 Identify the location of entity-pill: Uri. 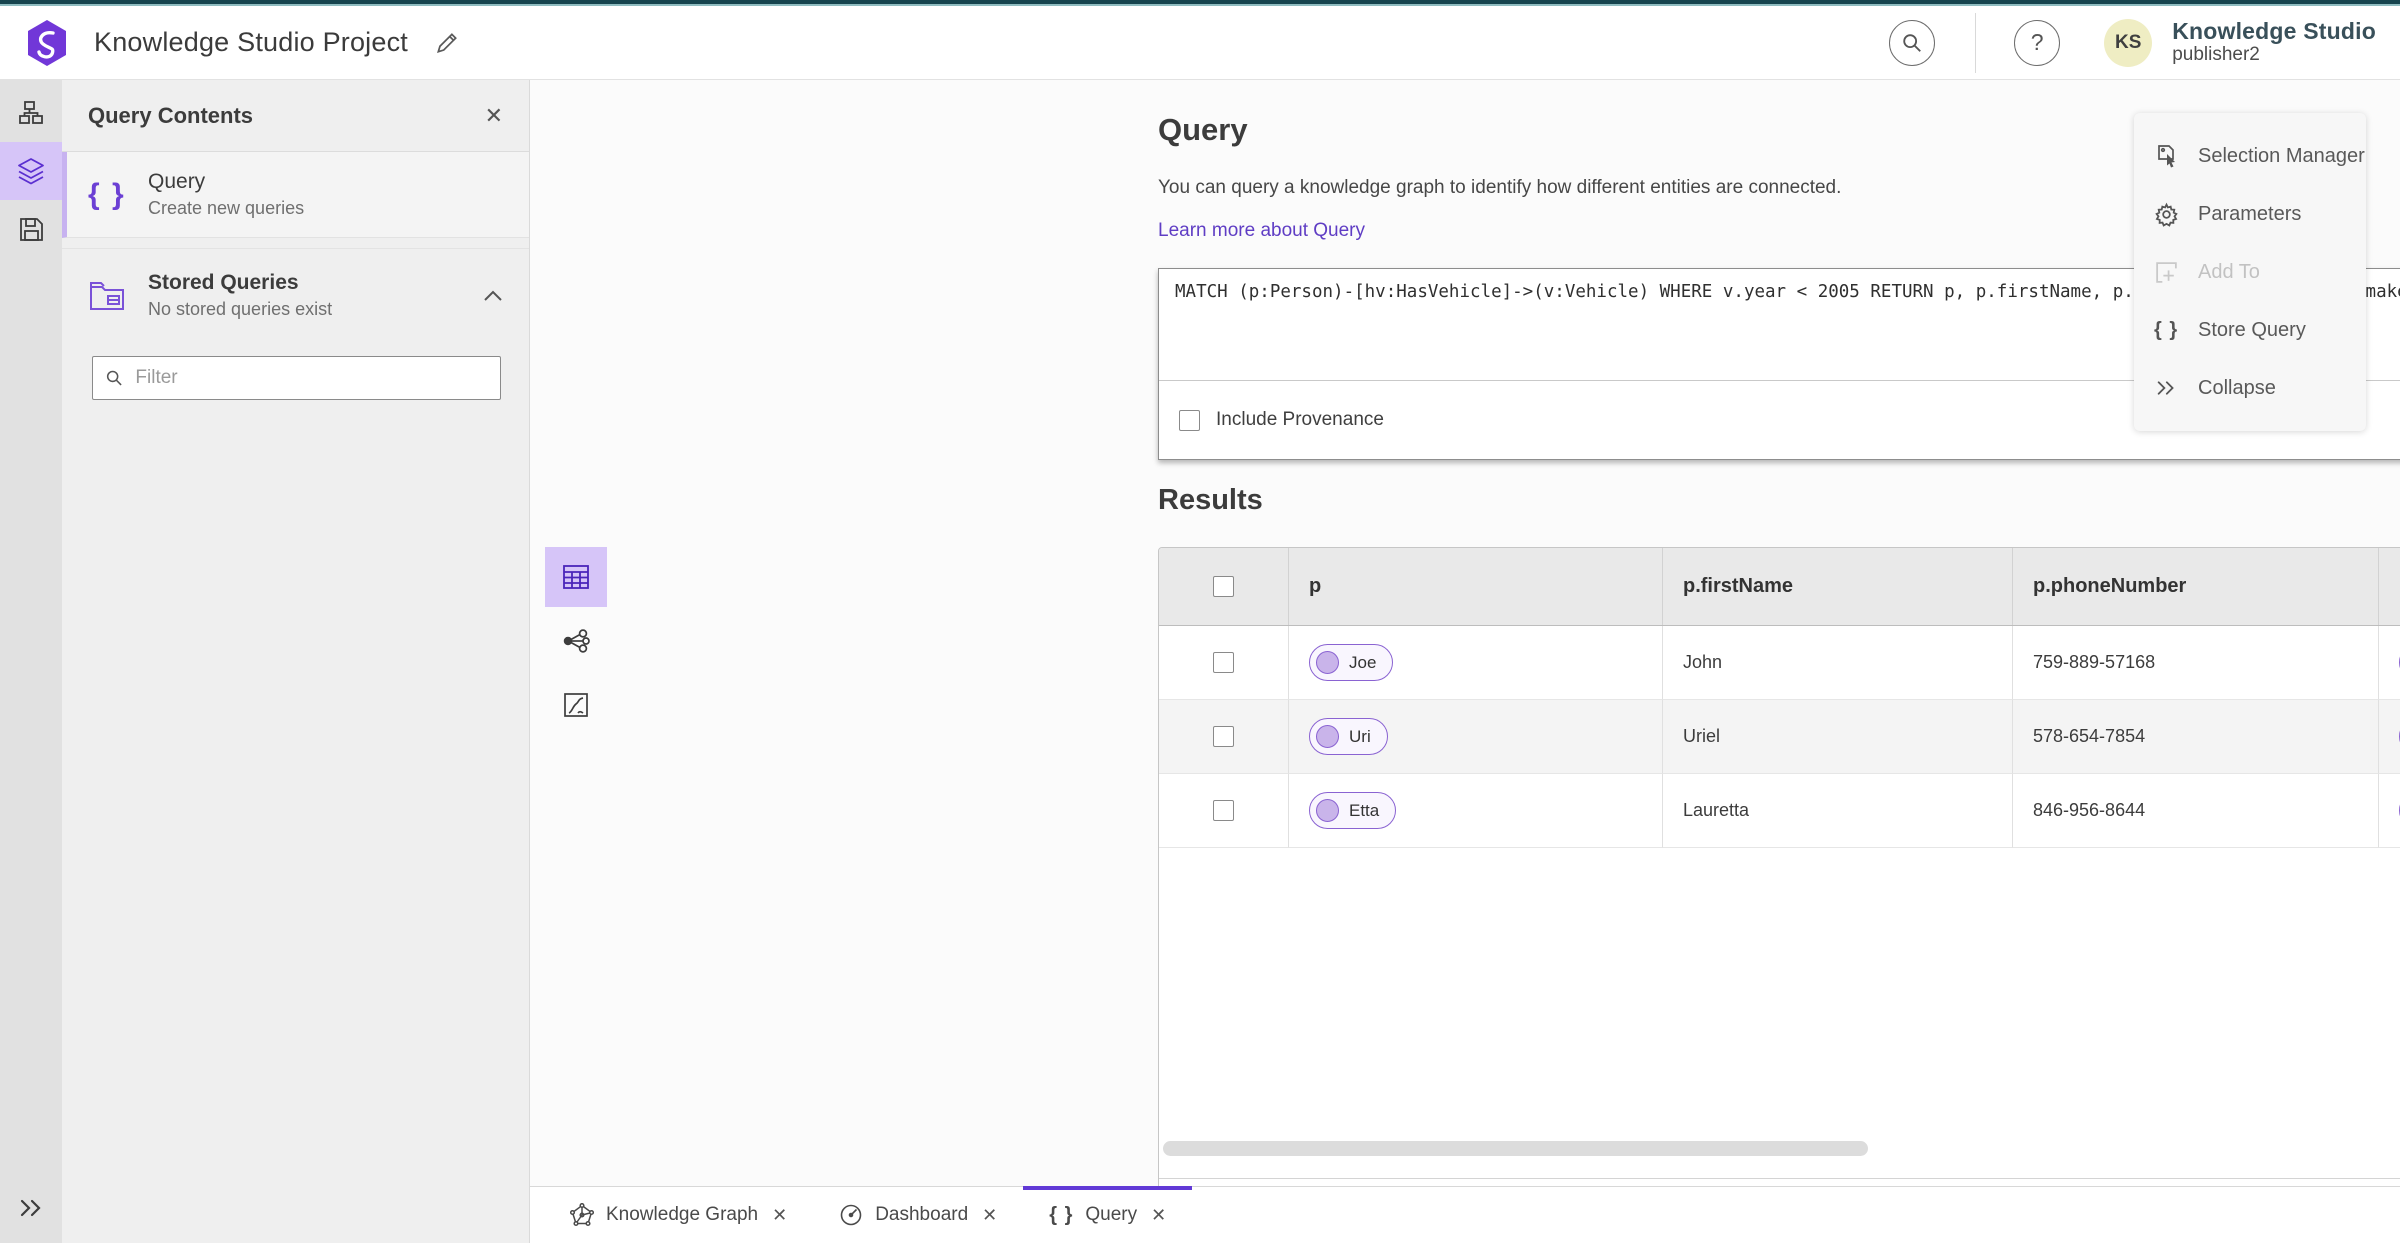
(1348, 736).